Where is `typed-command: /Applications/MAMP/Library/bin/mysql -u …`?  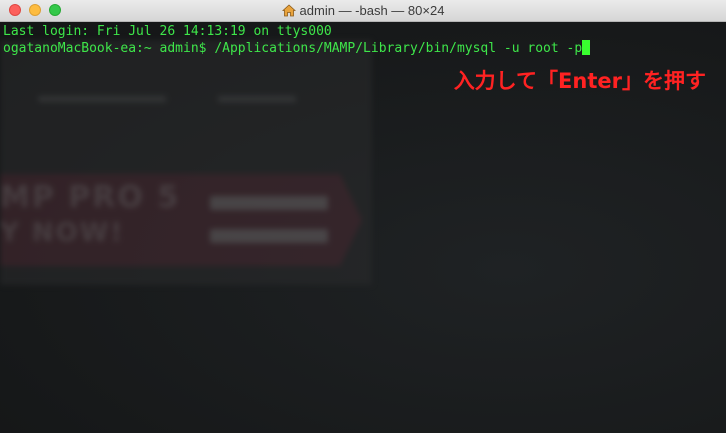
typed-command: /Applications/MAMP/Library/bin/mysql -u … is located at coordinates (398, 48).